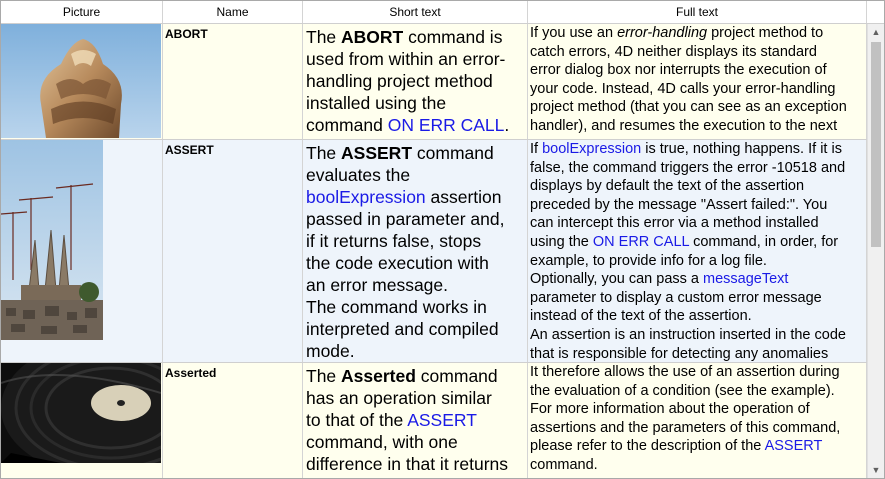  I want to click on header-corner, so click(875, 12).